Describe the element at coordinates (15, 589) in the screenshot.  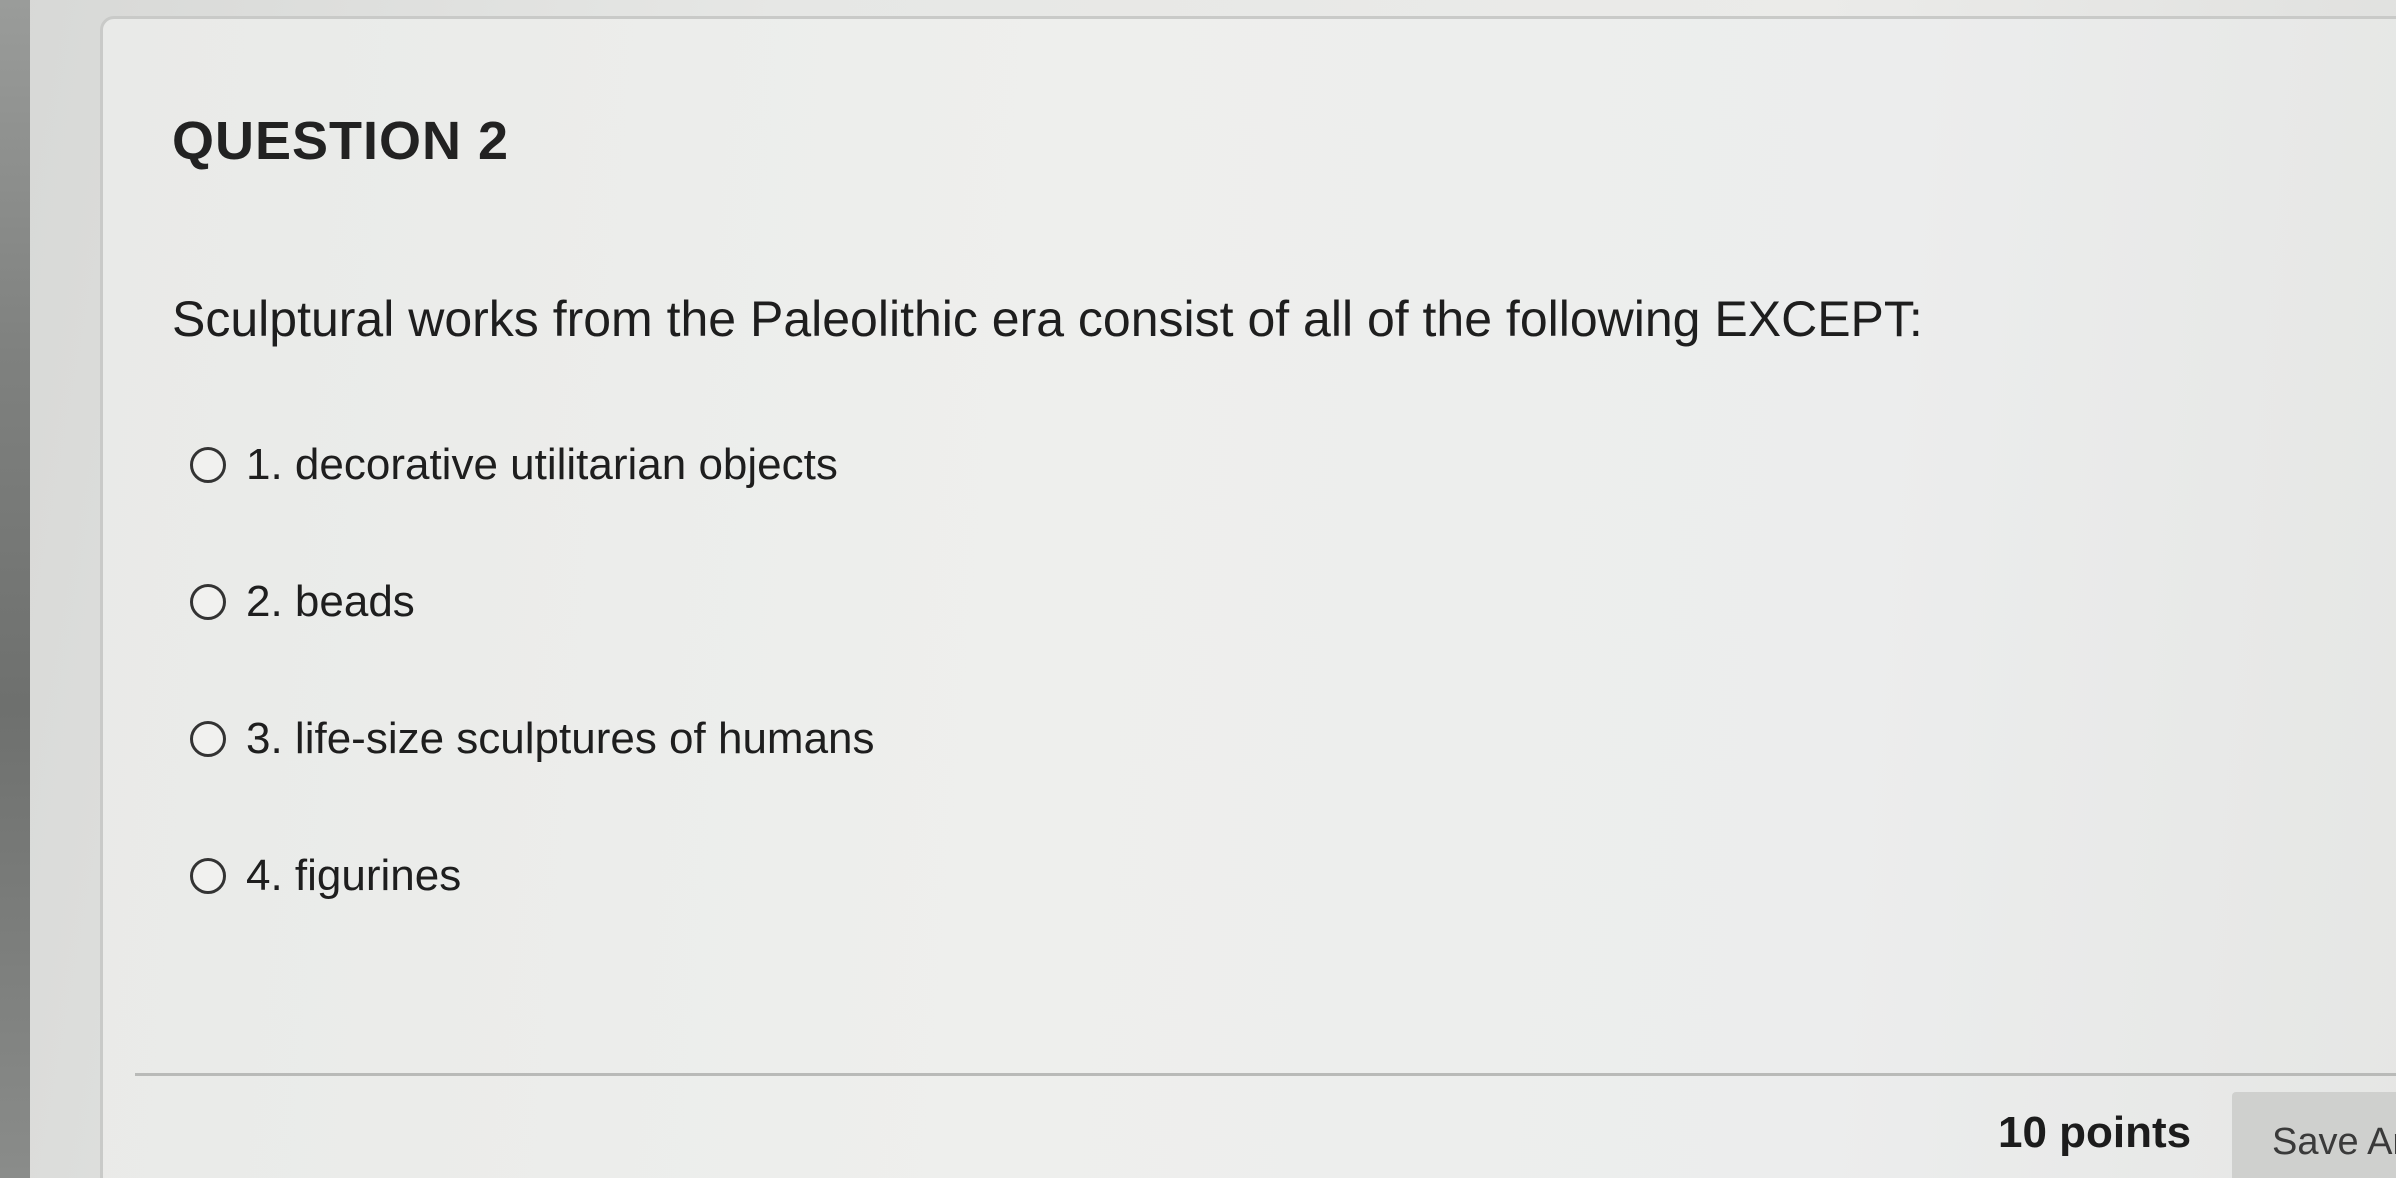
I see `left-edge-strip` at that location.